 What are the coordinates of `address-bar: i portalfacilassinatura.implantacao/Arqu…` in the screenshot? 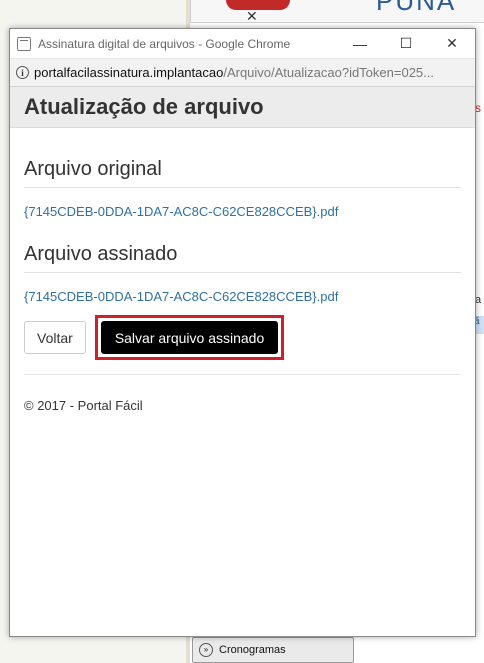 It's located at (242, 73).